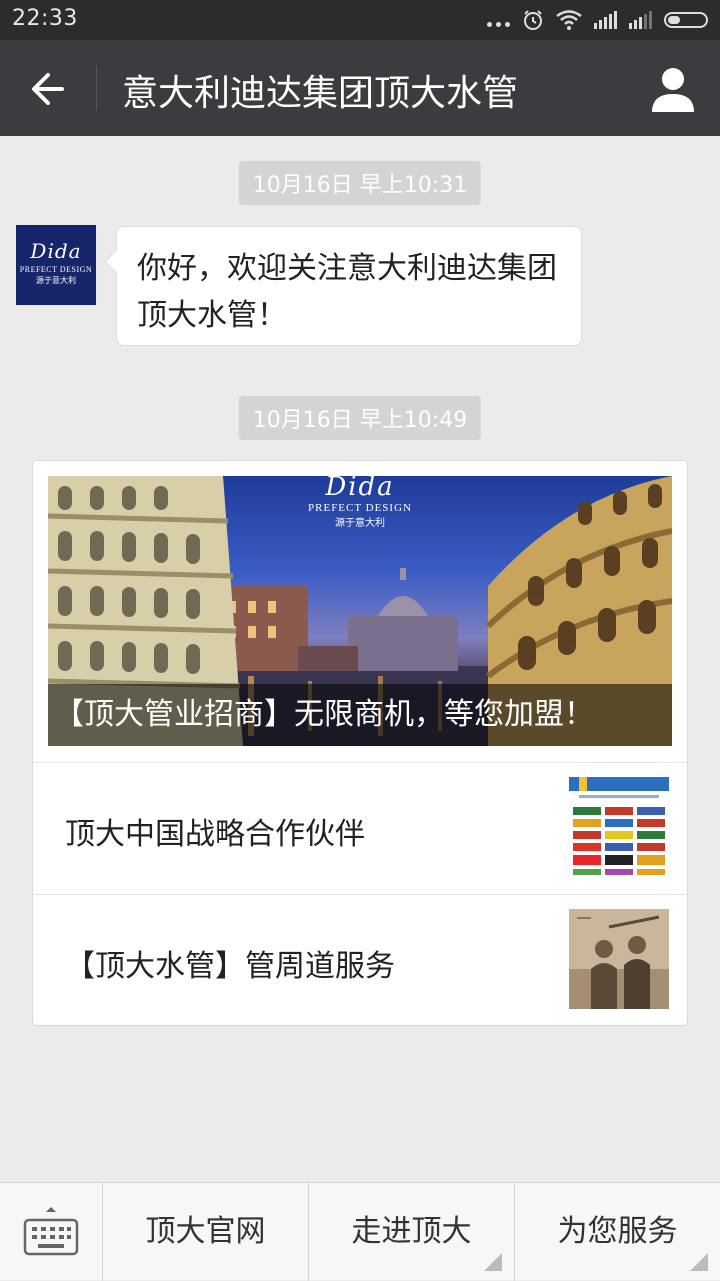  What do you see at coordinates (56, 280) in the screenshot?
I see `avatar-tagline: 源于意大利` at bounding box center [56, 280].